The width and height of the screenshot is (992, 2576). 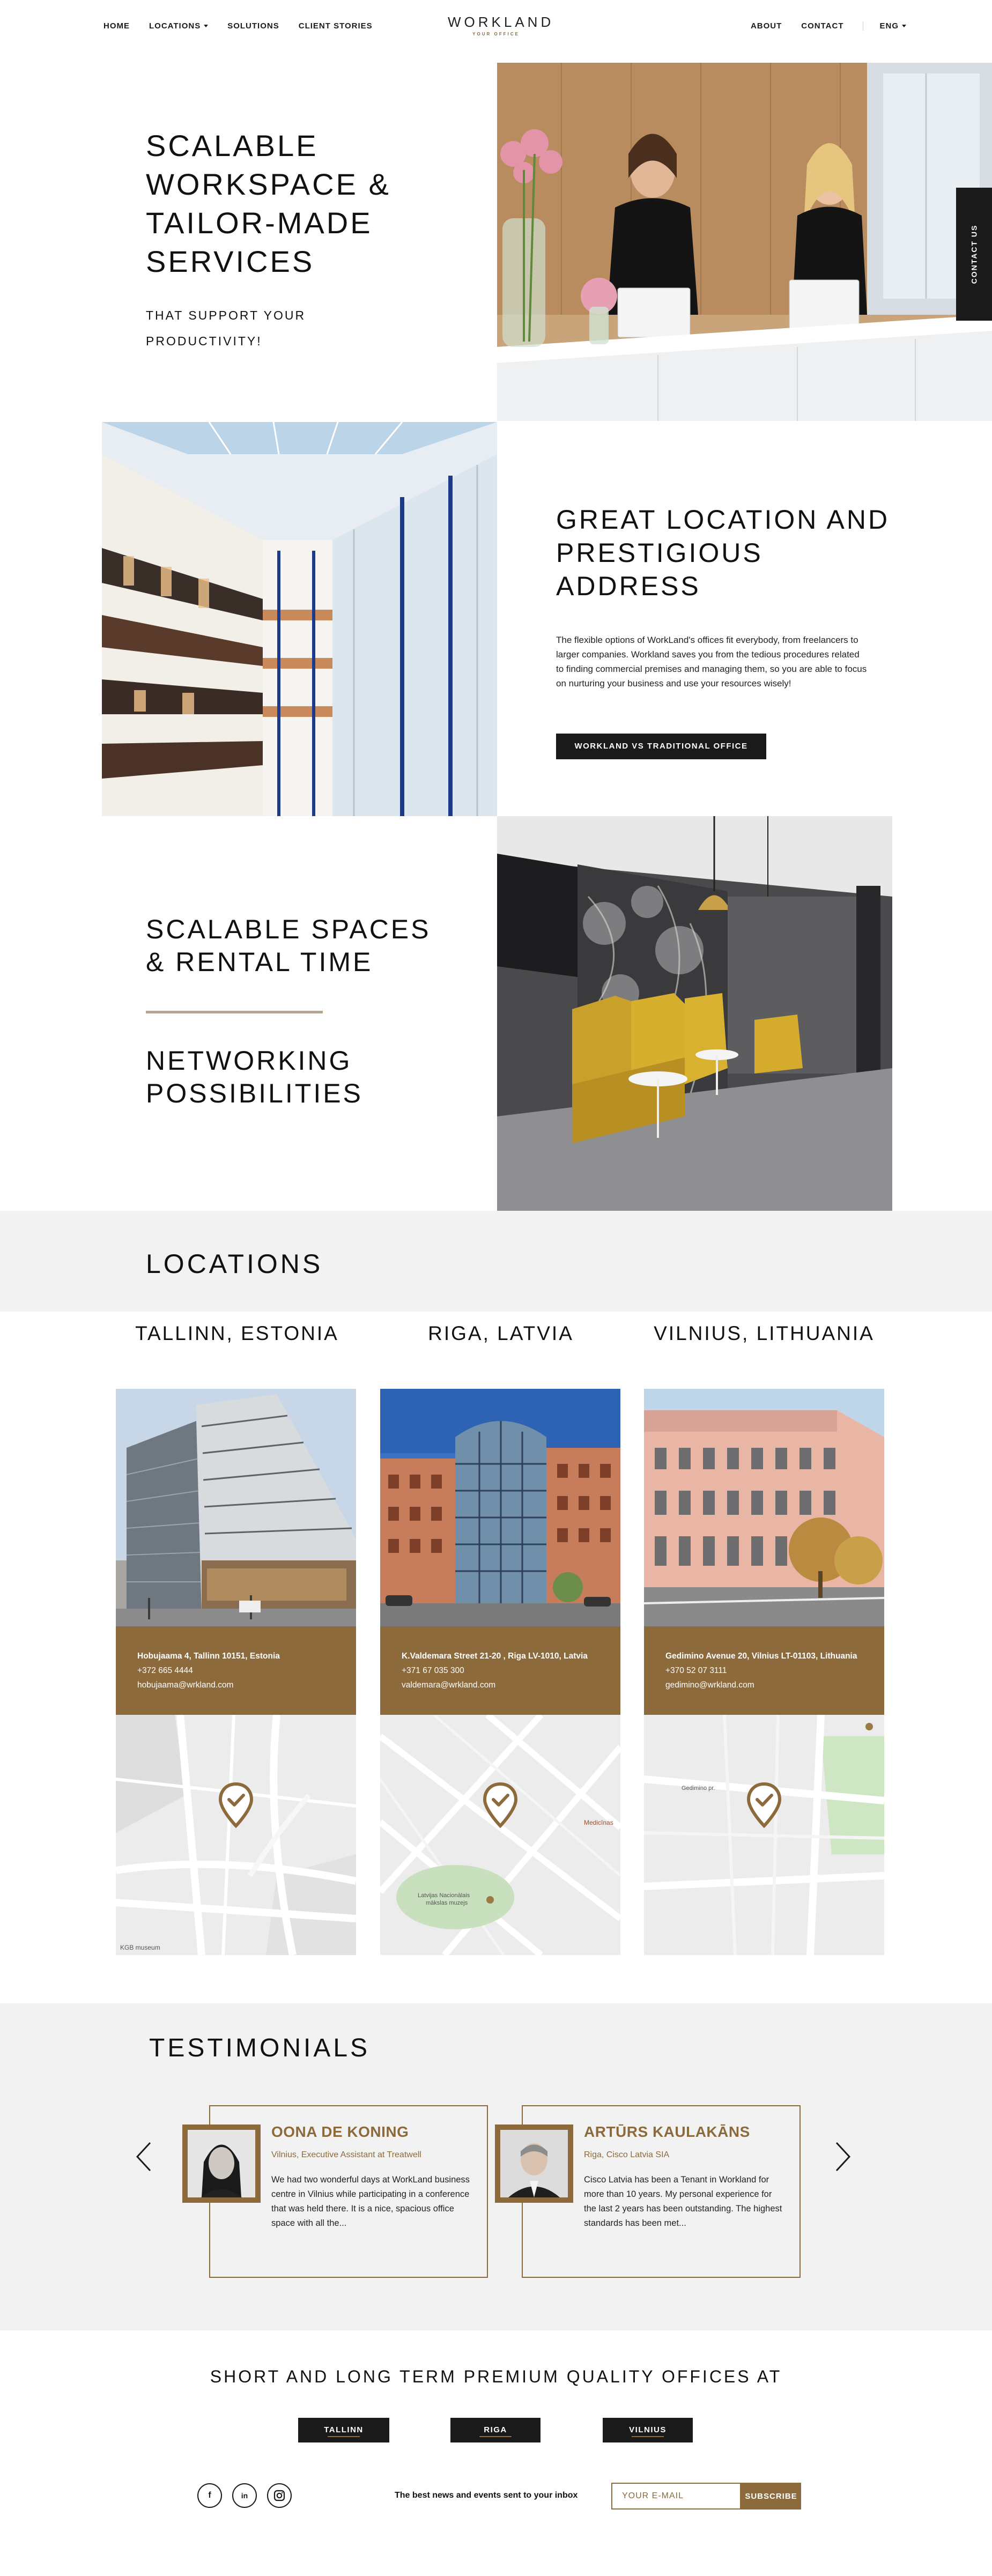 I want to click on language-label: ENG, so click(x=889, y=26).